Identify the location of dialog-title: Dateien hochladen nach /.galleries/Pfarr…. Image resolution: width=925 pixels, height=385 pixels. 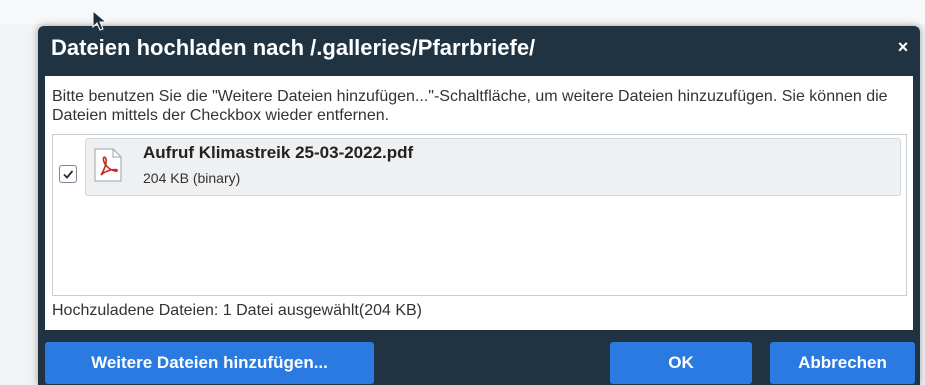
(293, 47).